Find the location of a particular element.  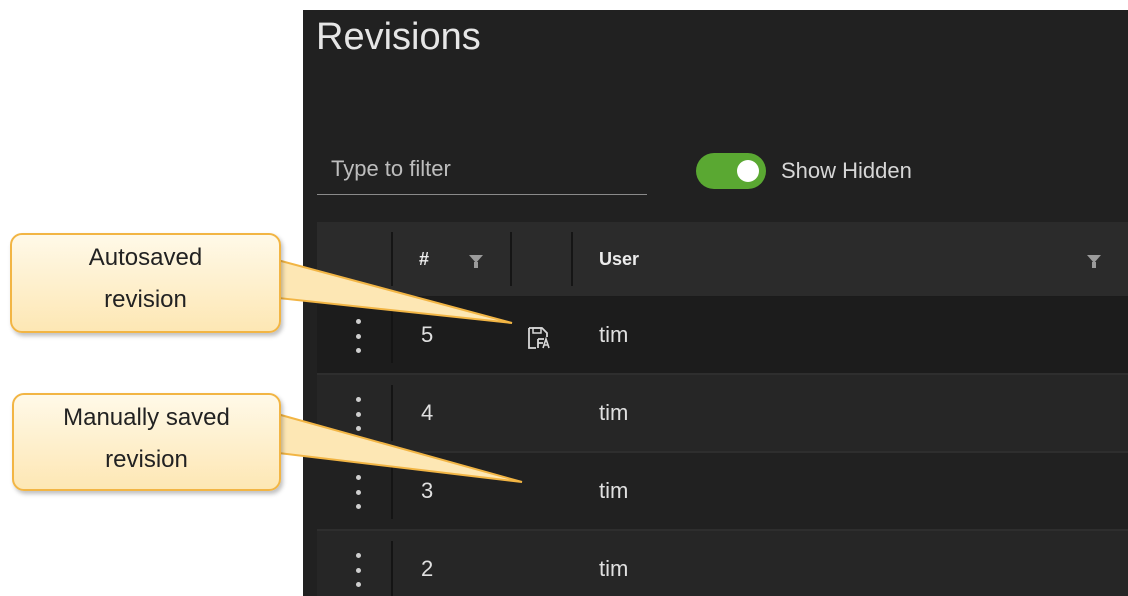

table-row: 4 tim is located at coordinates (722, 414).